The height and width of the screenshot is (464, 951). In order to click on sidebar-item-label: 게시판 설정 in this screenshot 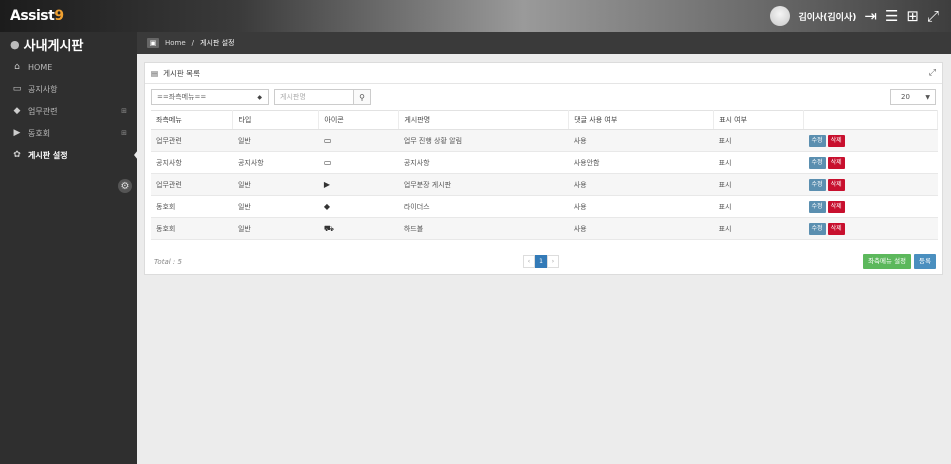, I will do `click(48, 155)`.